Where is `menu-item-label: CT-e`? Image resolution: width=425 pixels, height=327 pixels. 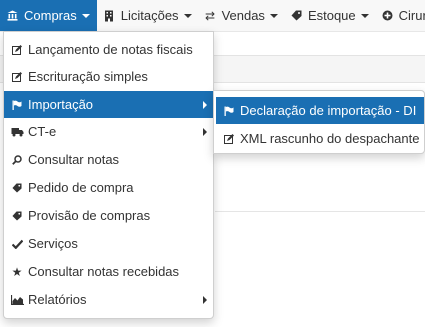 menu-item-label: CT-e is located at coordinates (42, 131).